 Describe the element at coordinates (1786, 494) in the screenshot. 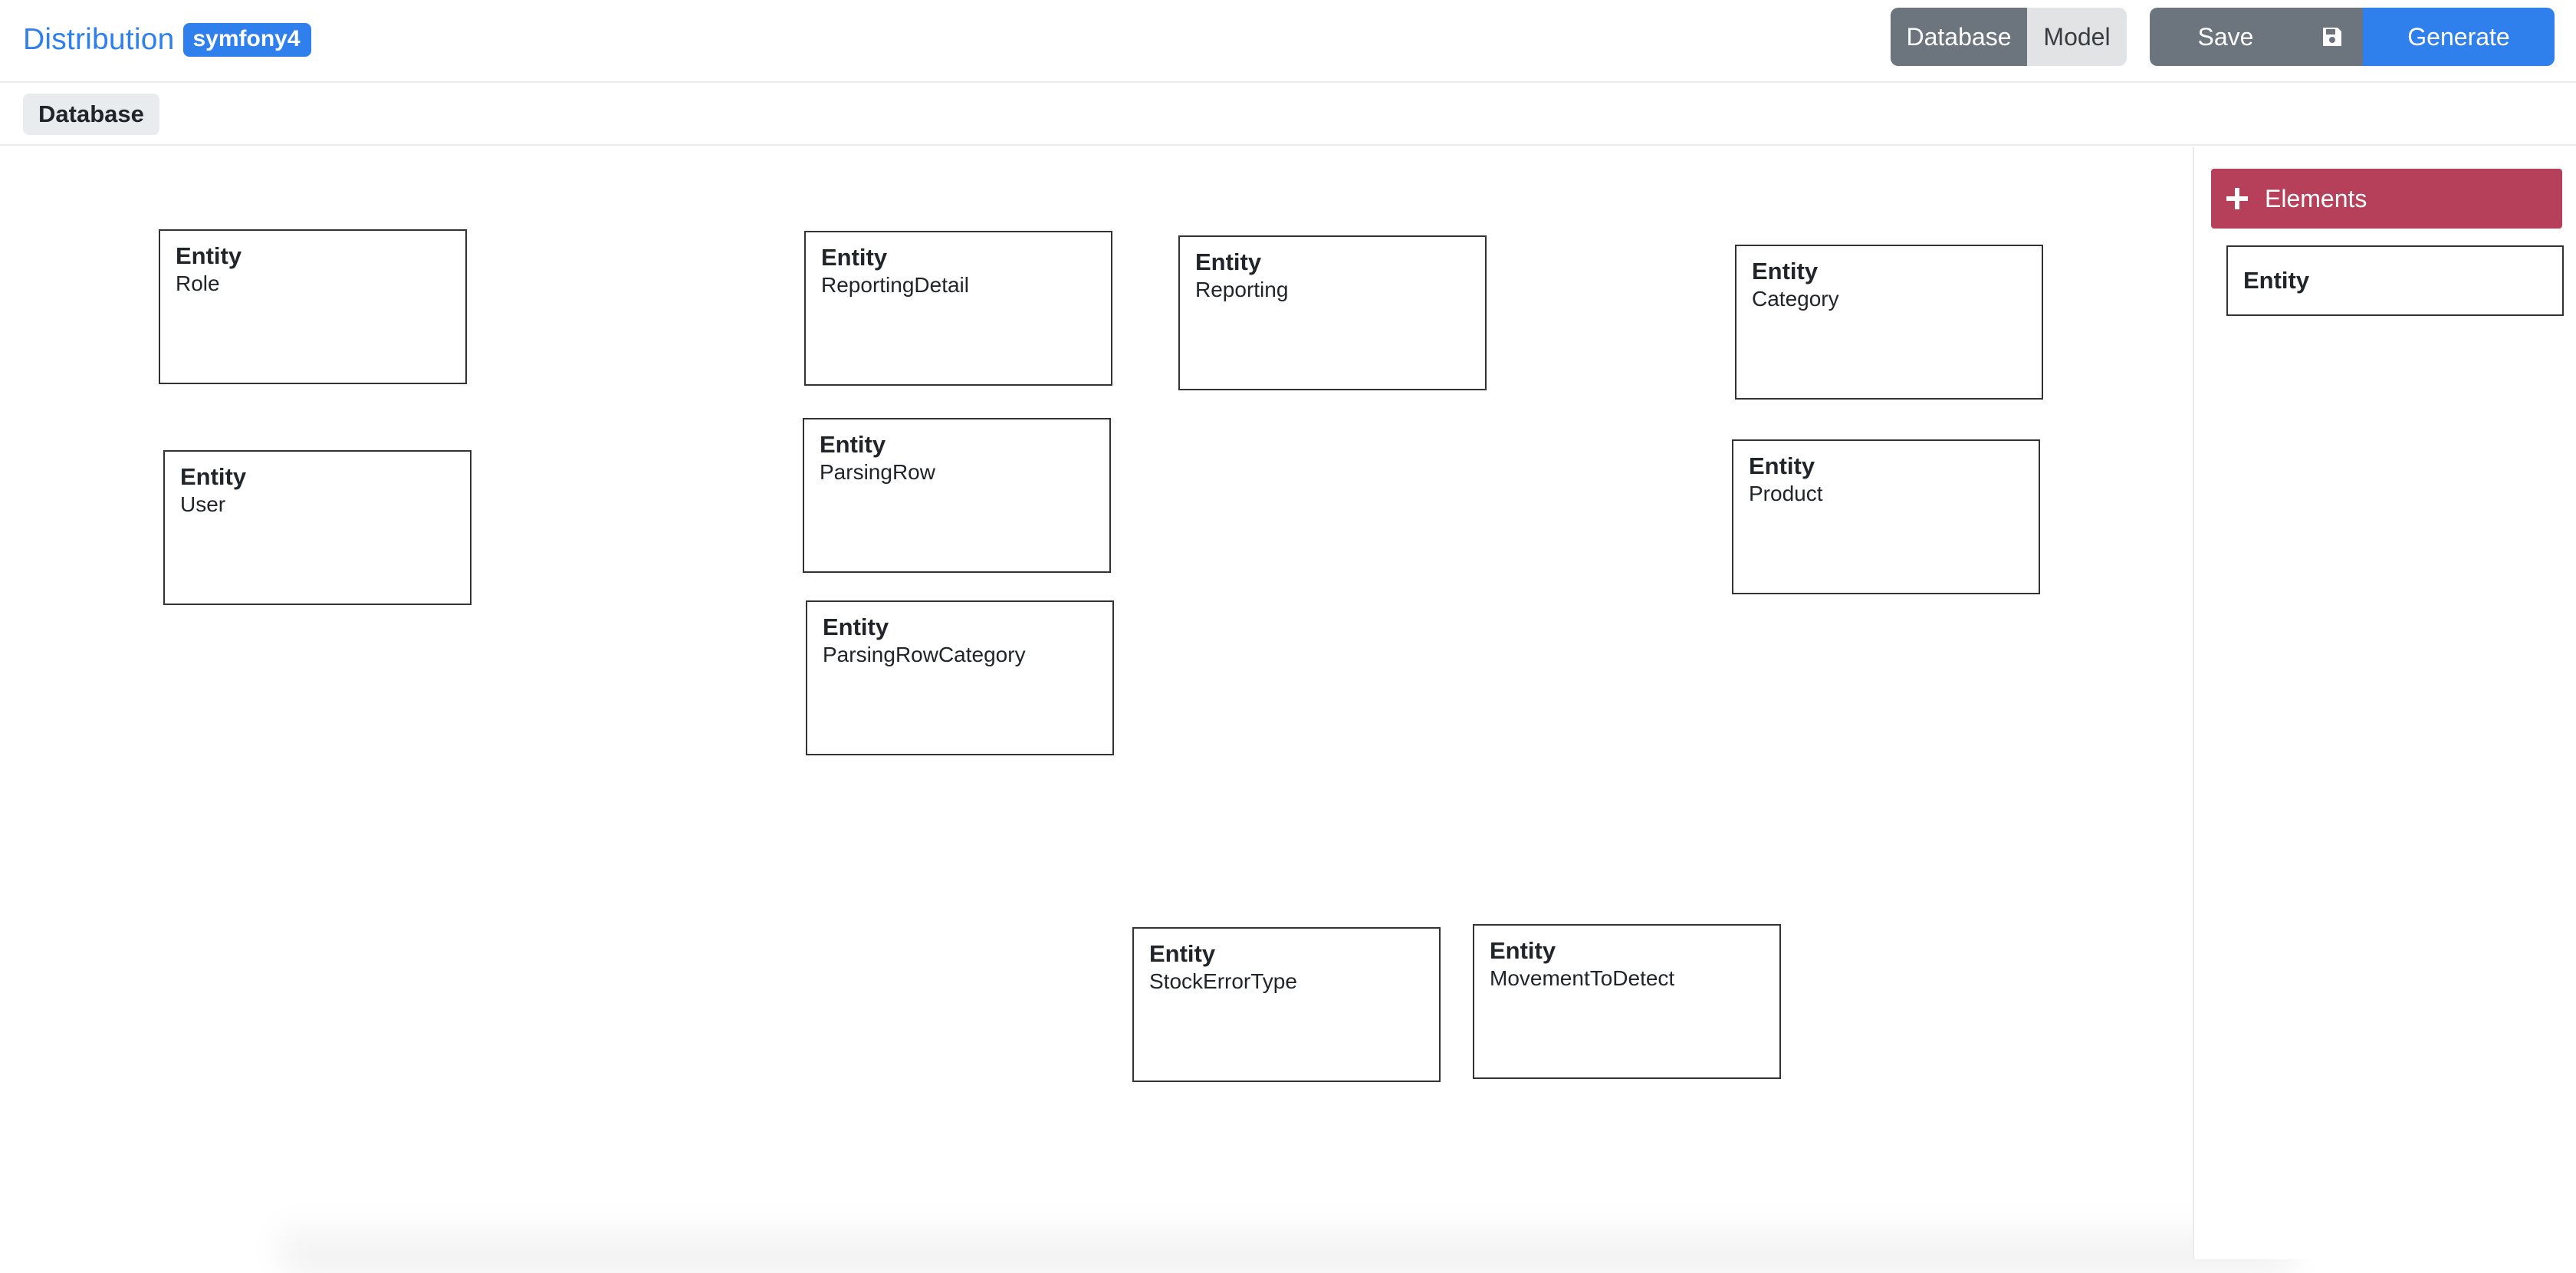

I see `entity-name-label: Product` at that location.